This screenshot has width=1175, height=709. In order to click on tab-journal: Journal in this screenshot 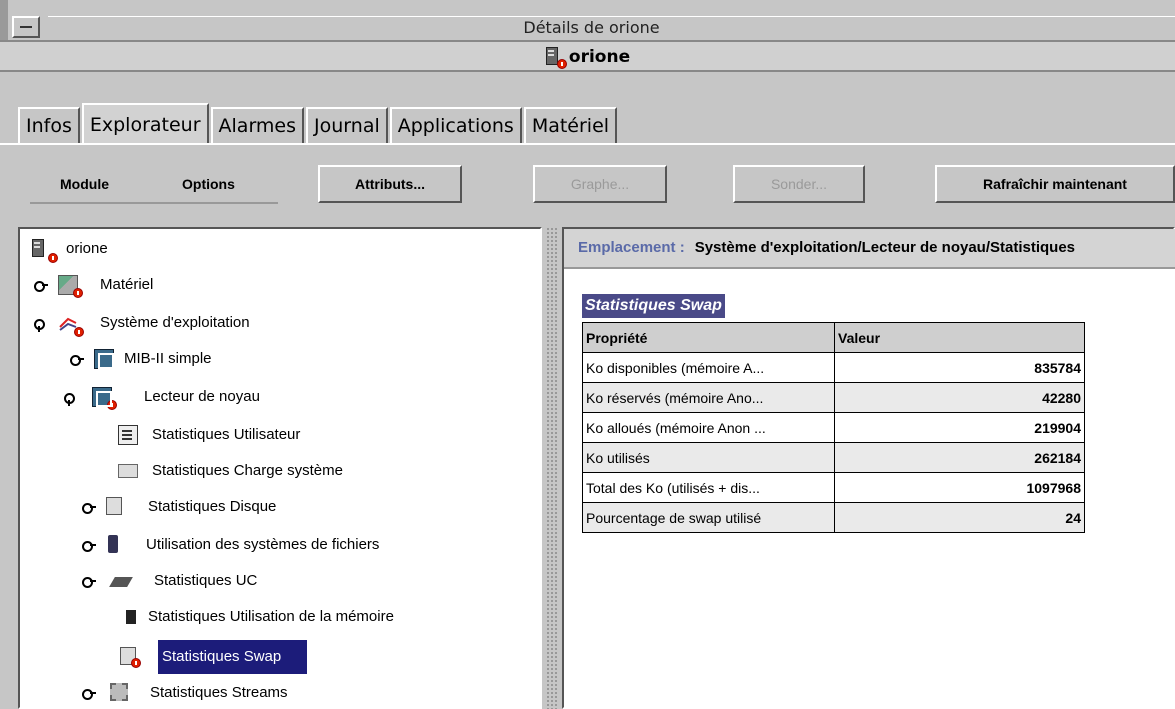, I will do `click(347, 125)`.